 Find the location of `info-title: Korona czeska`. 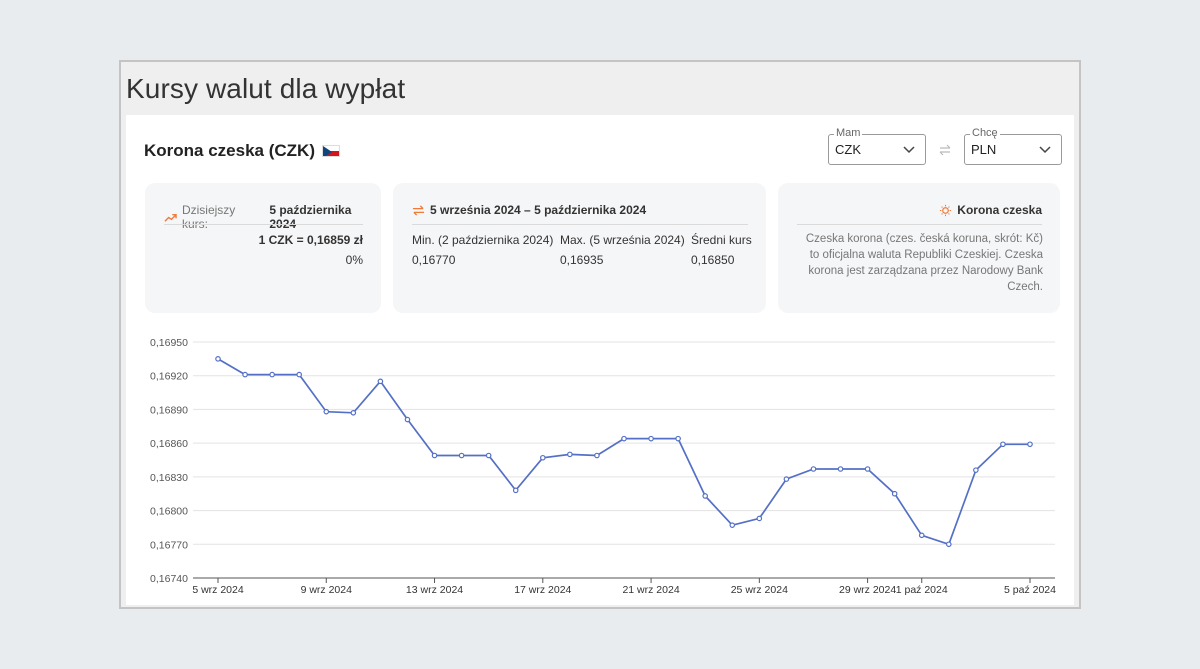

info-title: Korona czeska is located at coordinates (999, 210).